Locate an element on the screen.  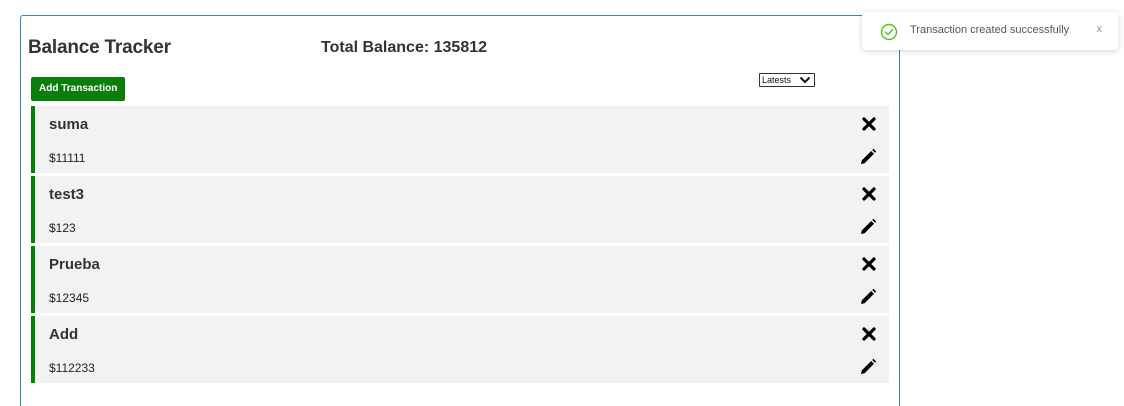
total-balance: Total Balance: 135812 is located at coordinates (404, 47).